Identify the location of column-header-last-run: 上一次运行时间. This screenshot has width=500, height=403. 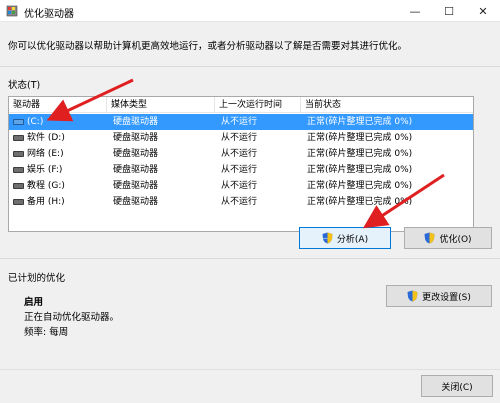
(258, 105).